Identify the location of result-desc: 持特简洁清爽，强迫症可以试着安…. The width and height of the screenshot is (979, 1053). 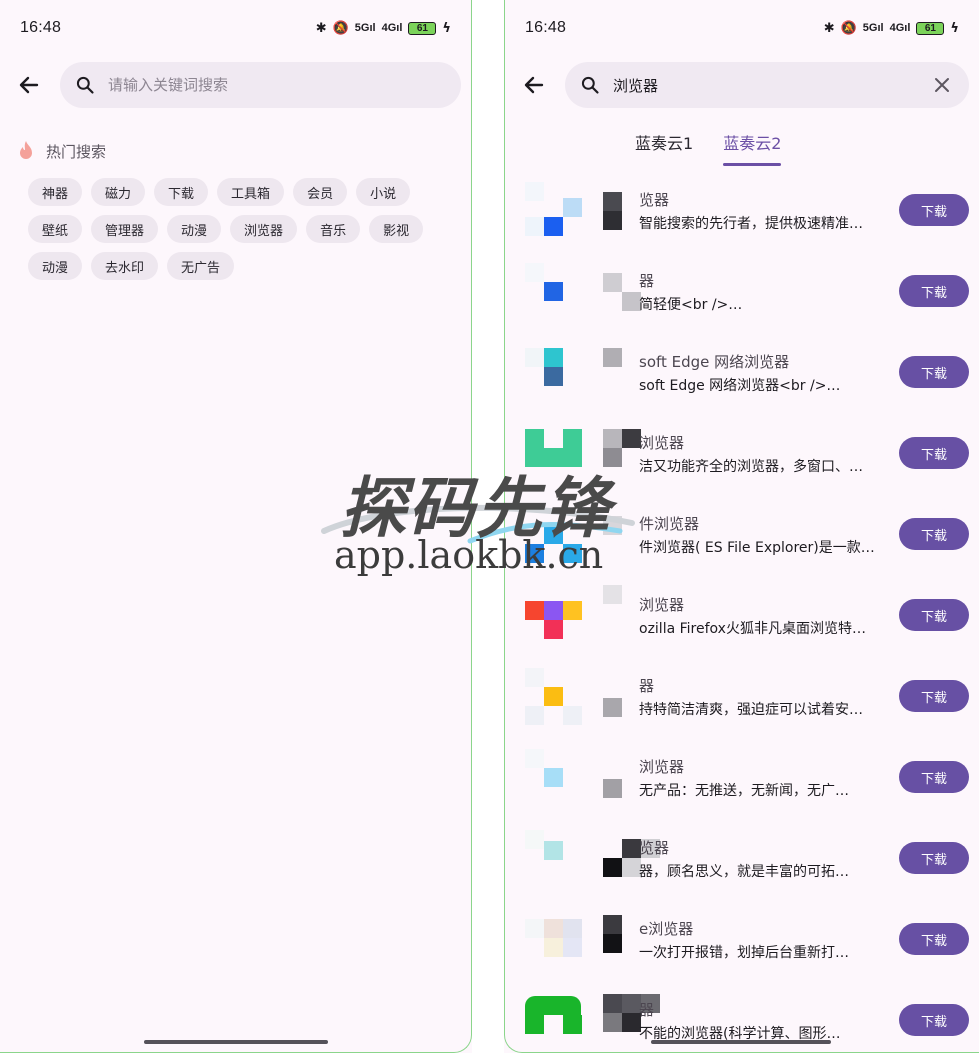
(751, 710).